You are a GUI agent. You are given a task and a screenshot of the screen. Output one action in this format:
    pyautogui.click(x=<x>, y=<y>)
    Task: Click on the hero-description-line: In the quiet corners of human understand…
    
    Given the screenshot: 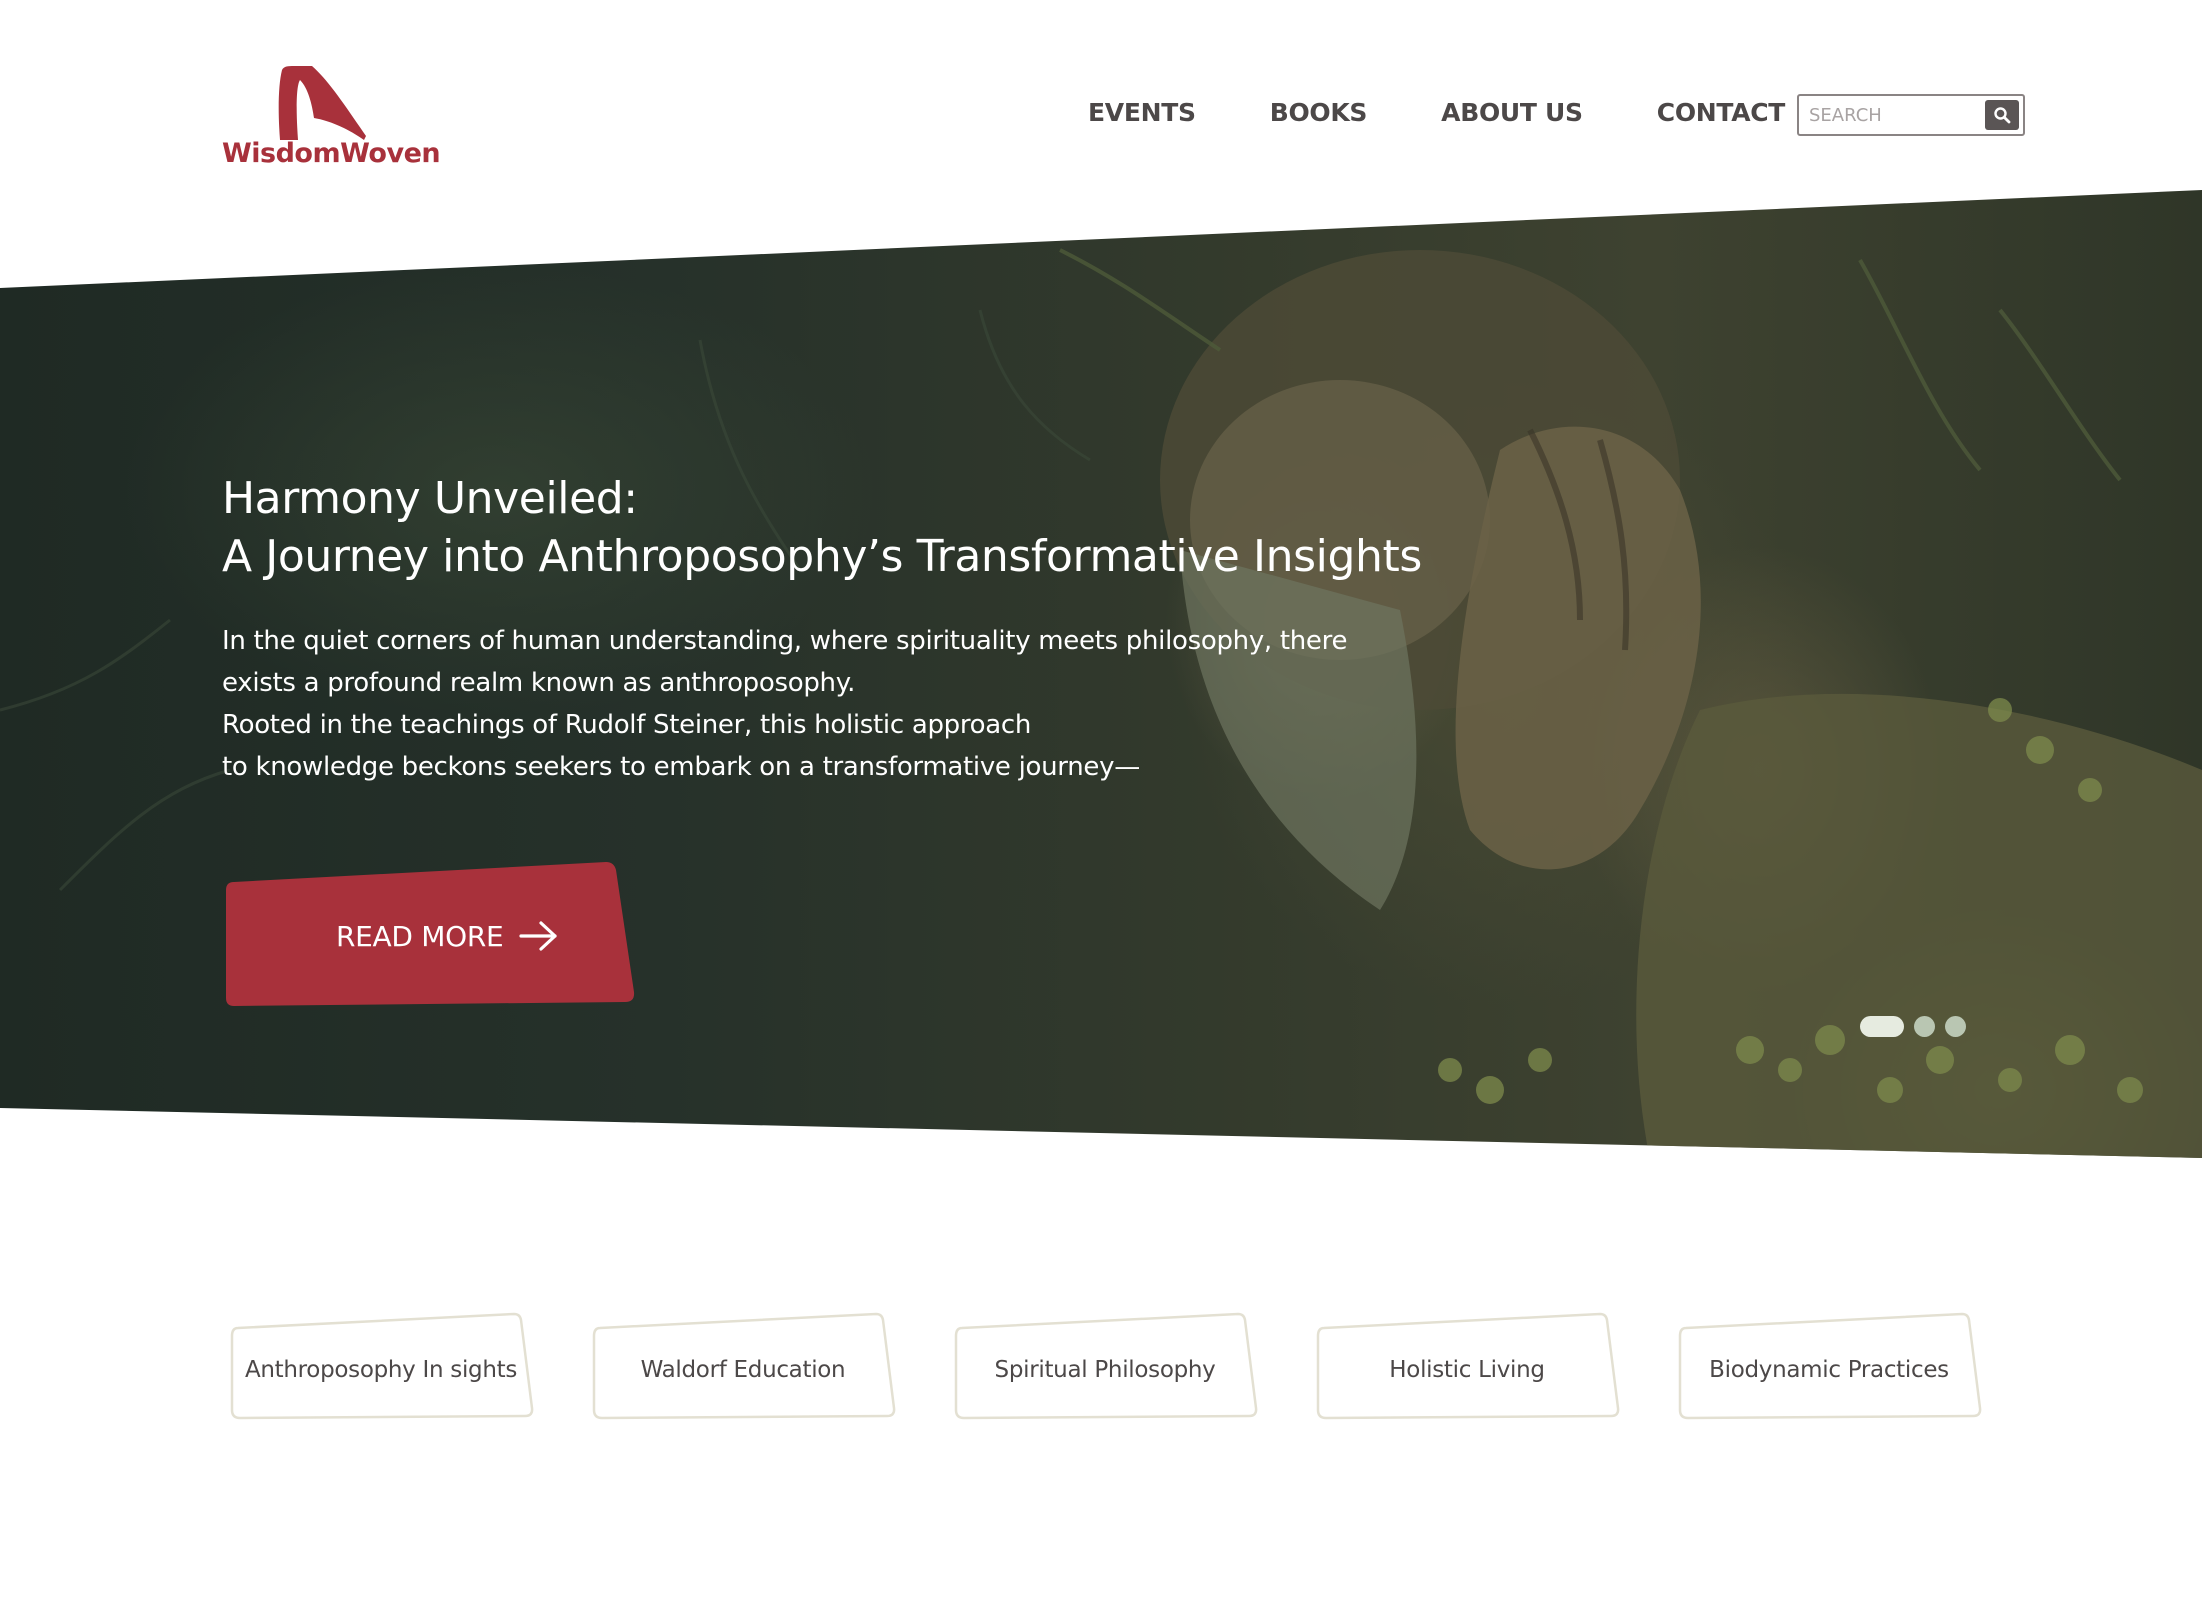 What is the action you would take?
    pyautogui.click(x=785, y=641)
    